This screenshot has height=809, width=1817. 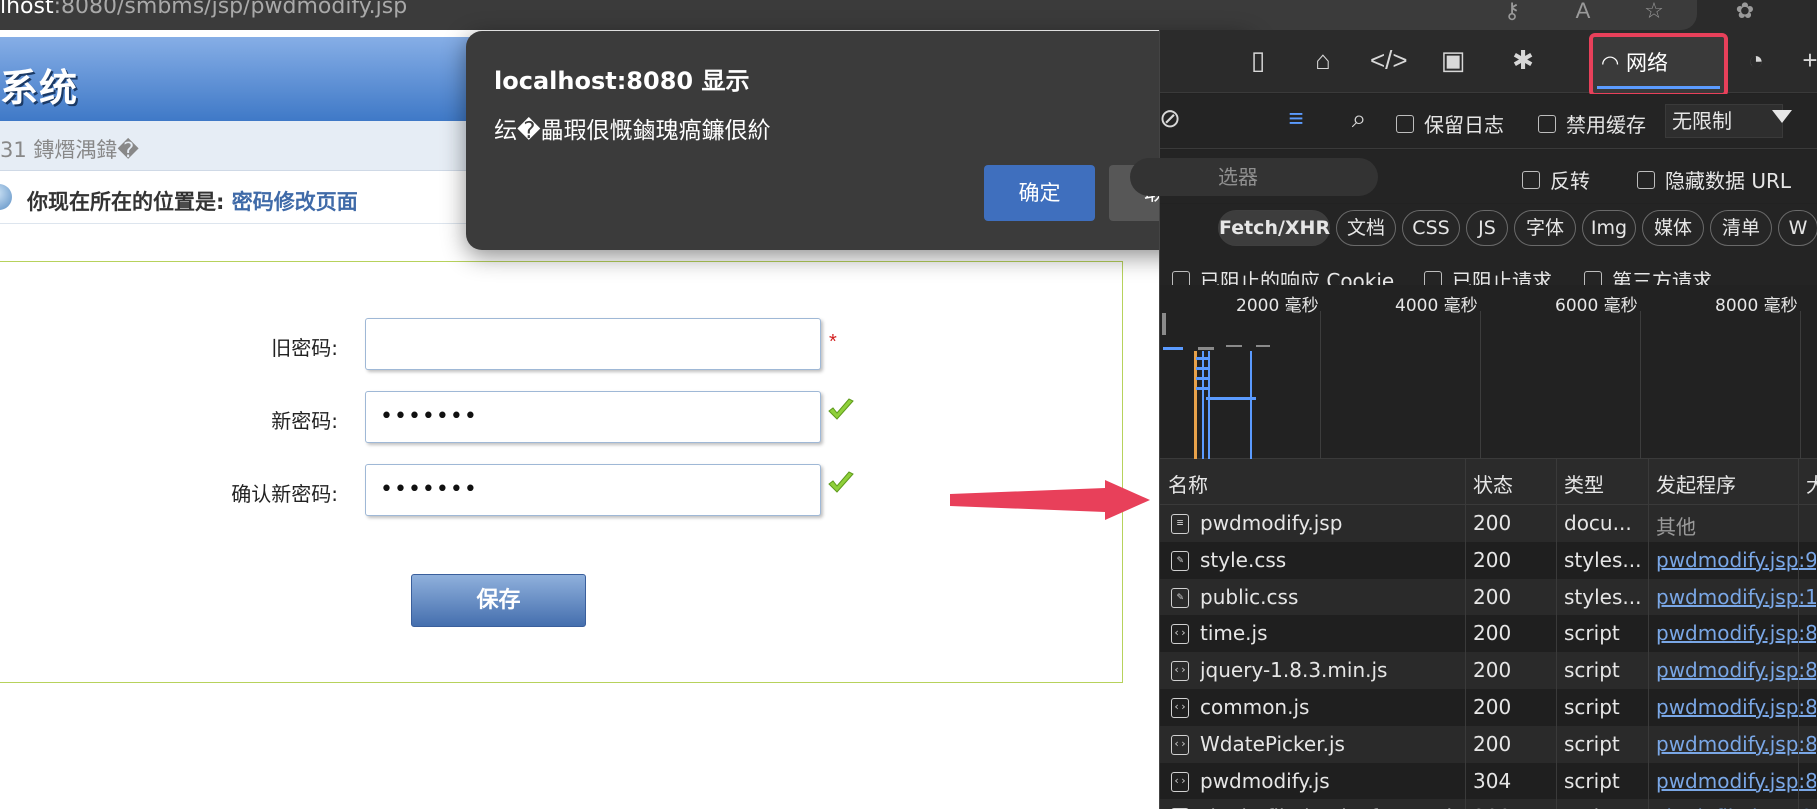 What do you see at coordinates (1609, 228) in the screenshot?
I see `chip-img: Img` at bounding box center [1609, 228].